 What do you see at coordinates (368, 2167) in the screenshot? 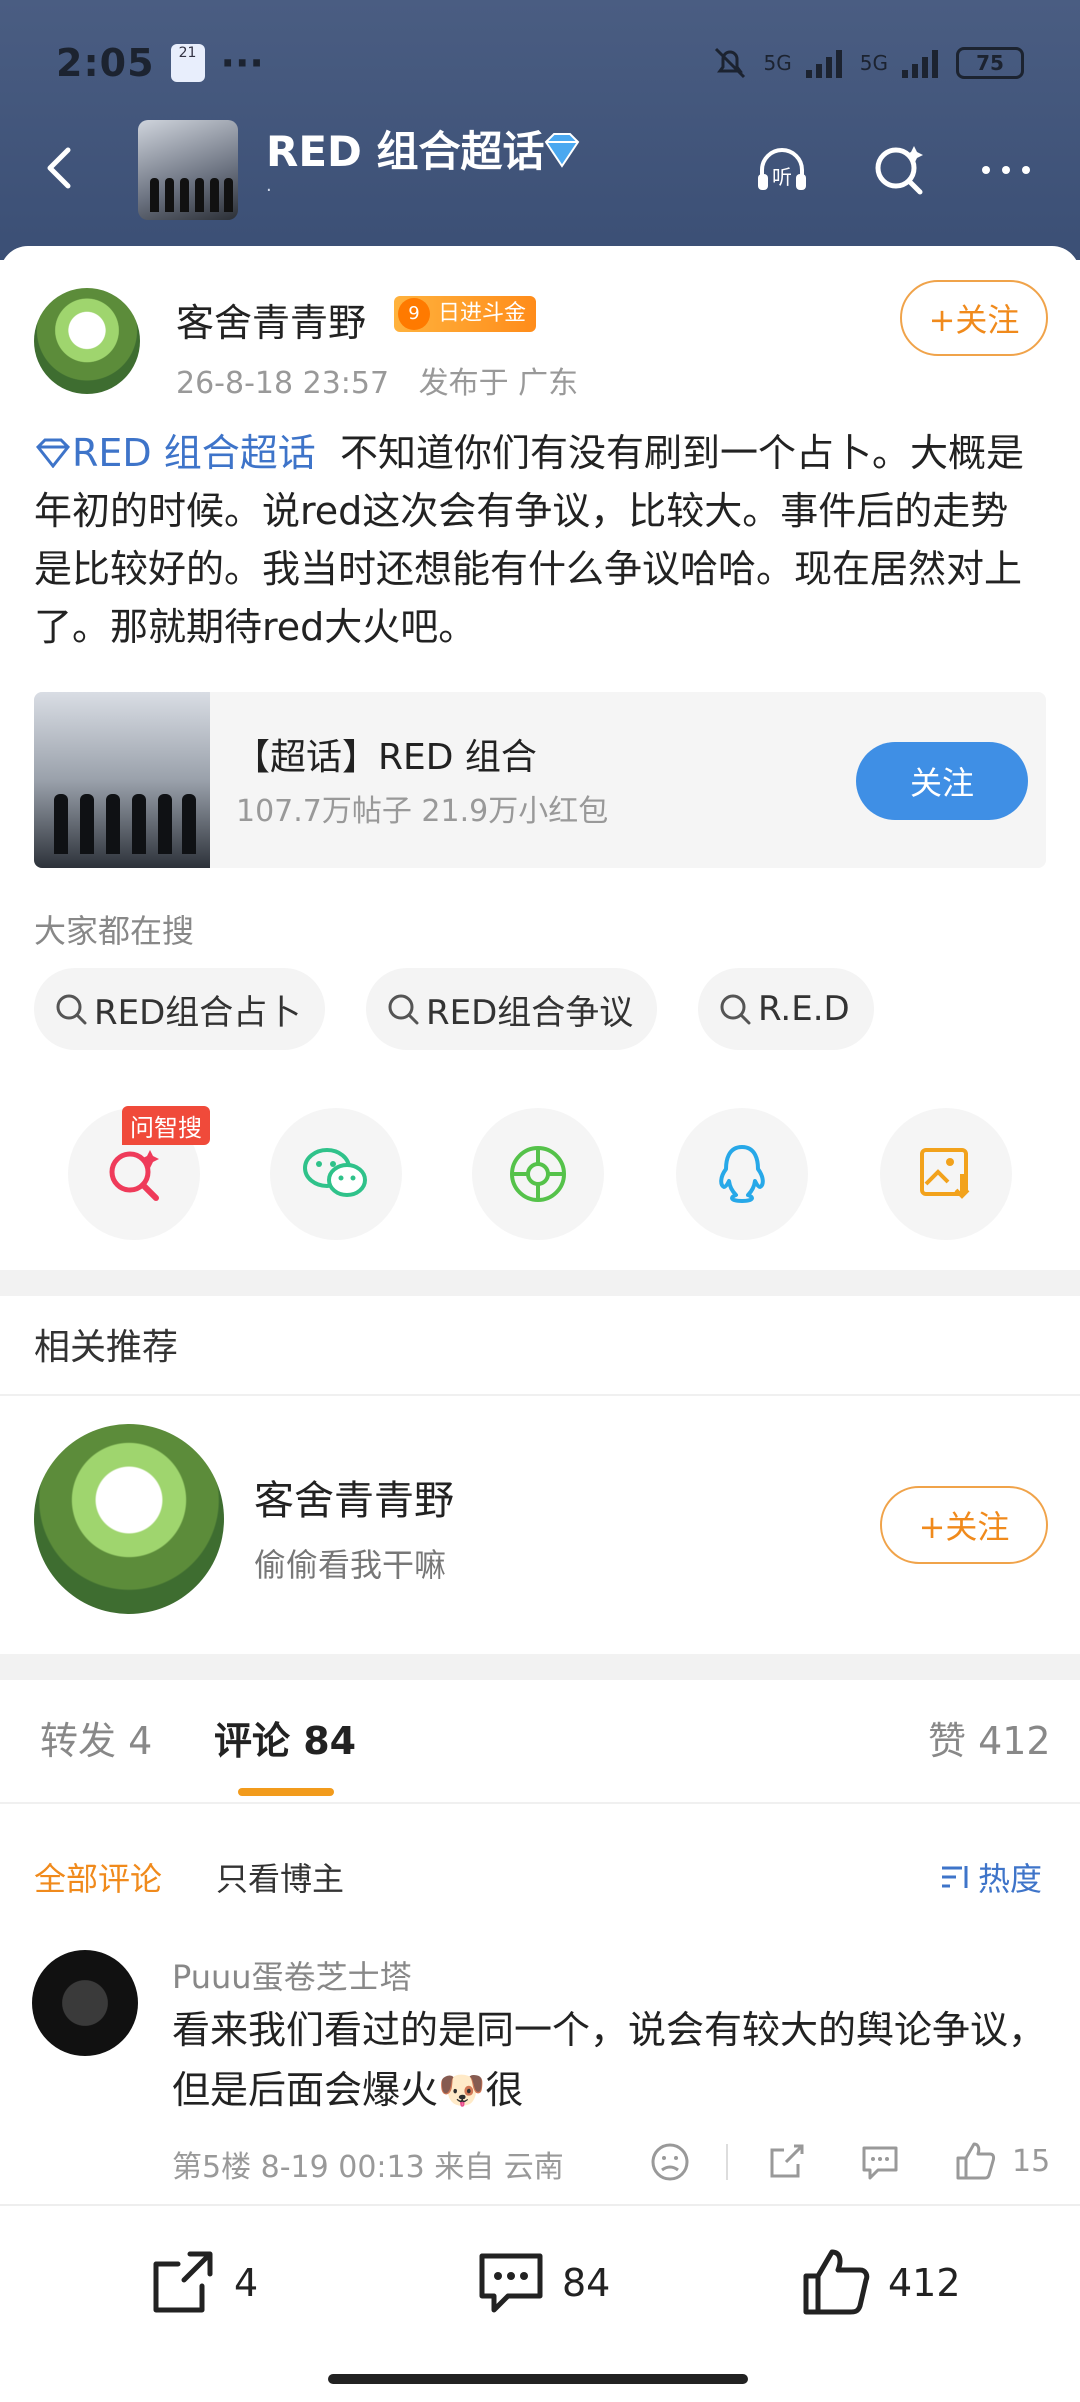
I see `comment-meta: 第5楼 8-19 00:13 来自 云南` at bounding box center [368, 2167].